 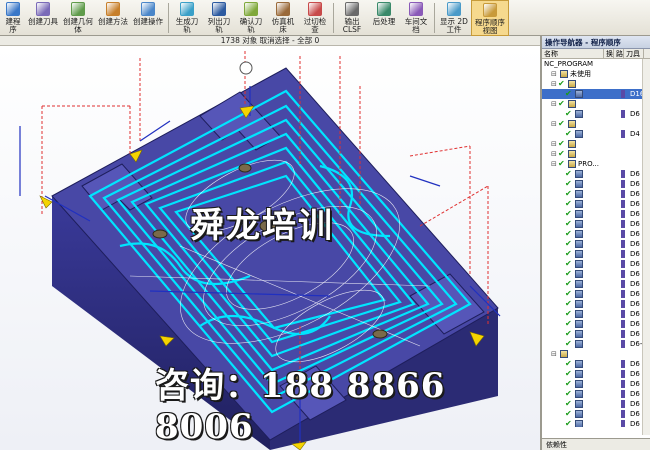 What do you see at coordinates (609, 53) in the screenshot?
I see `column-toolchange: 换` at bounding box center [609, 53].